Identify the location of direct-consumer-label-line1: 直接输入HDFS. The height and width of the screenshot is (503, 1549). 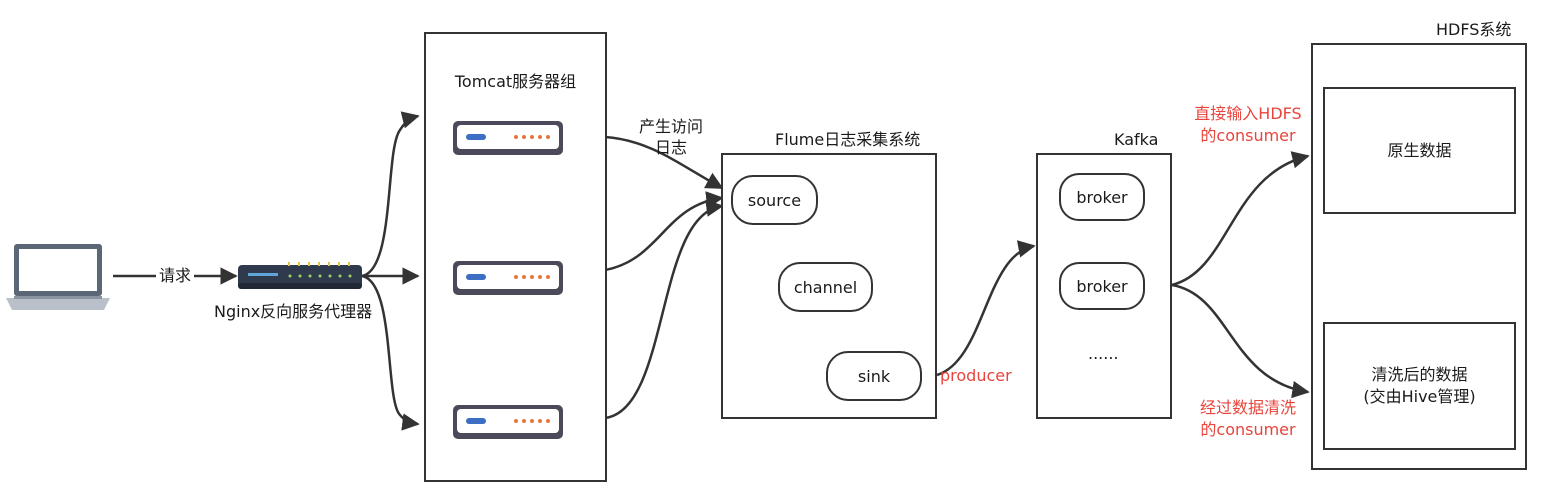
(1248, 113).